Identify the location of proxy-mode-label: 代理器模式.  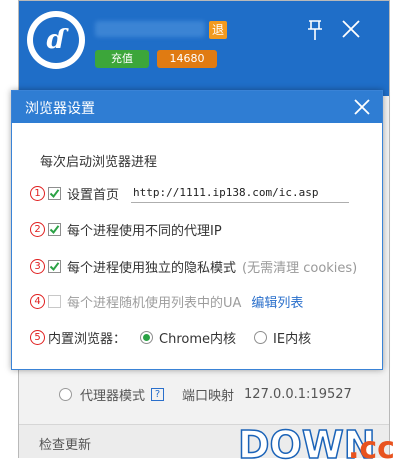
(113, 396).